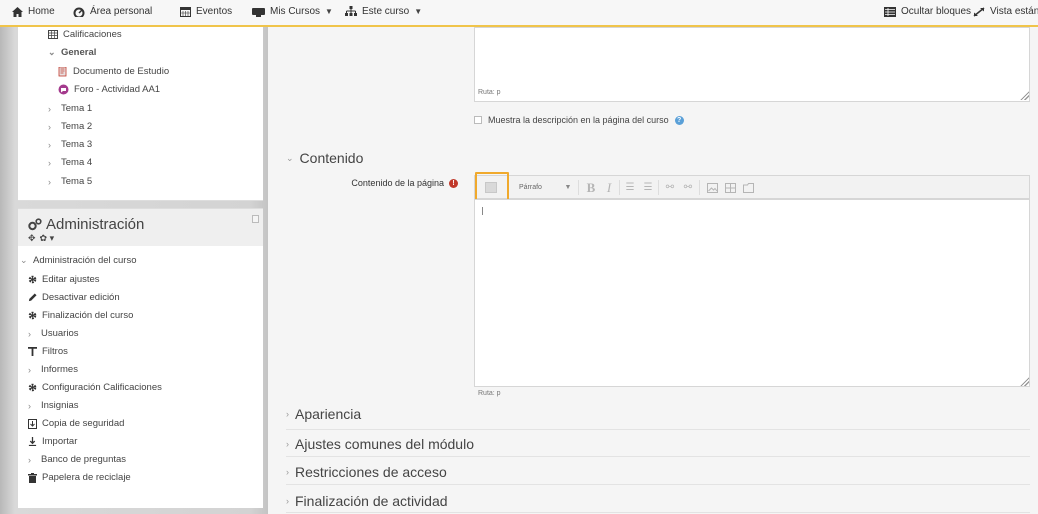  Describe the element at coordinates (679, 120) in the screenshot. I see `help-icon: ?` at that location.